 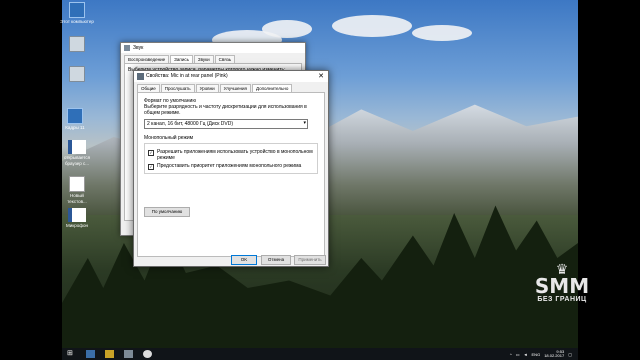 I want to click on desktop-icon-word-2: Микрофон, so click(x=77, y=218).